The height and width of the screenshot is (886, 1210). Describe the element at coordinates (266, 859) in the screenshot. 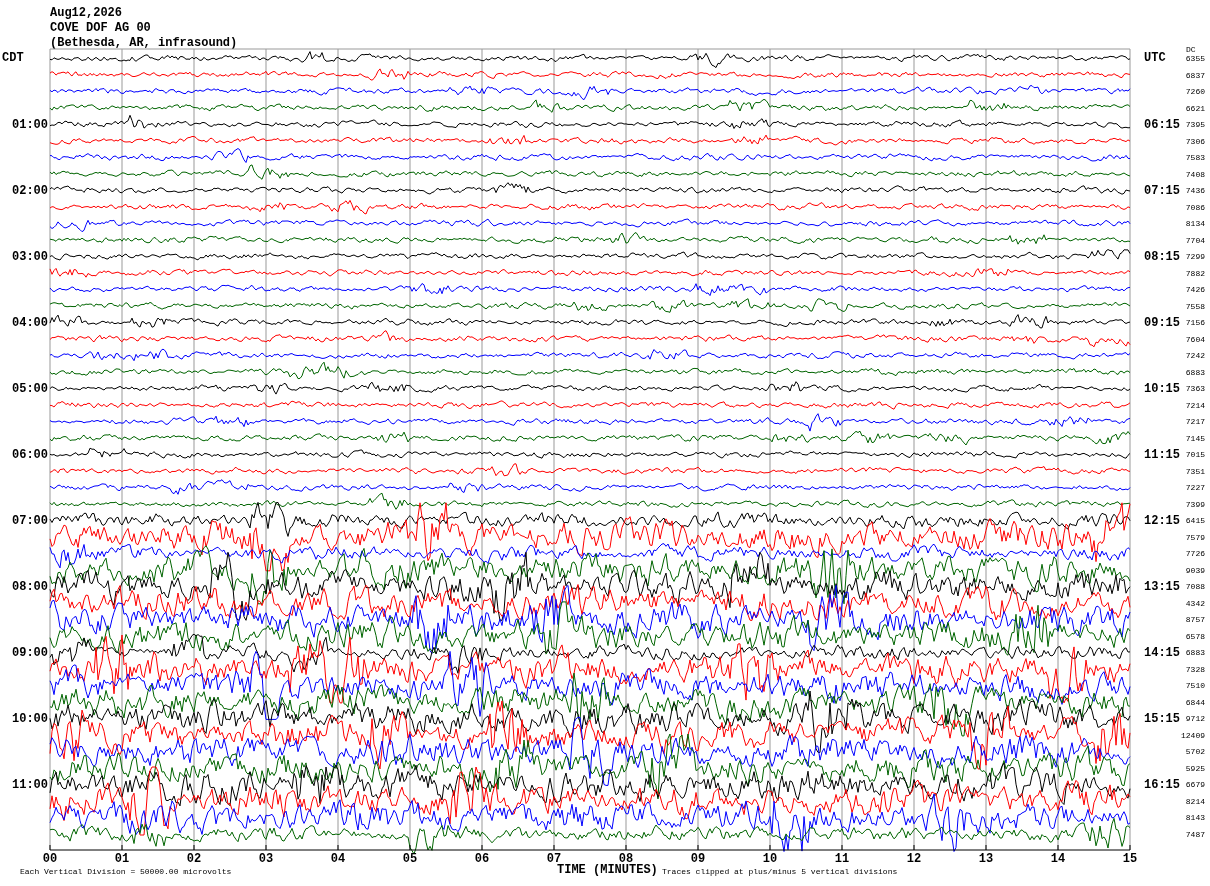

I see `tick-label: 03` at that location.